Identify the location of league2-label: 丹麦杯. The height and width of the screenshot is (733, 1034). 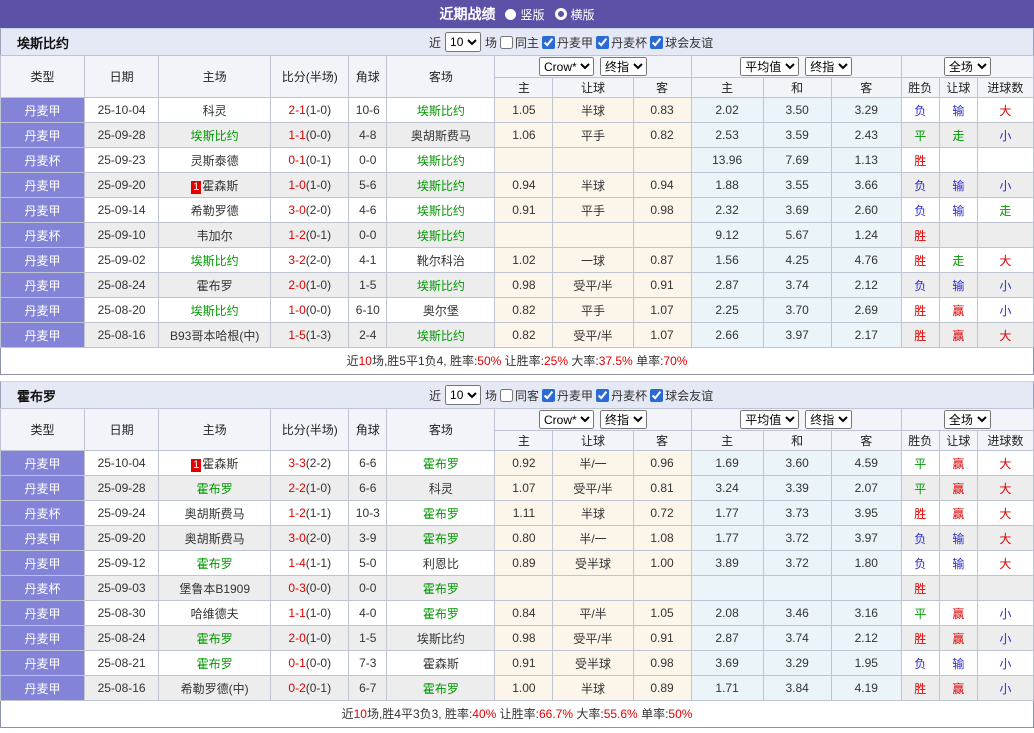
(629, 395).